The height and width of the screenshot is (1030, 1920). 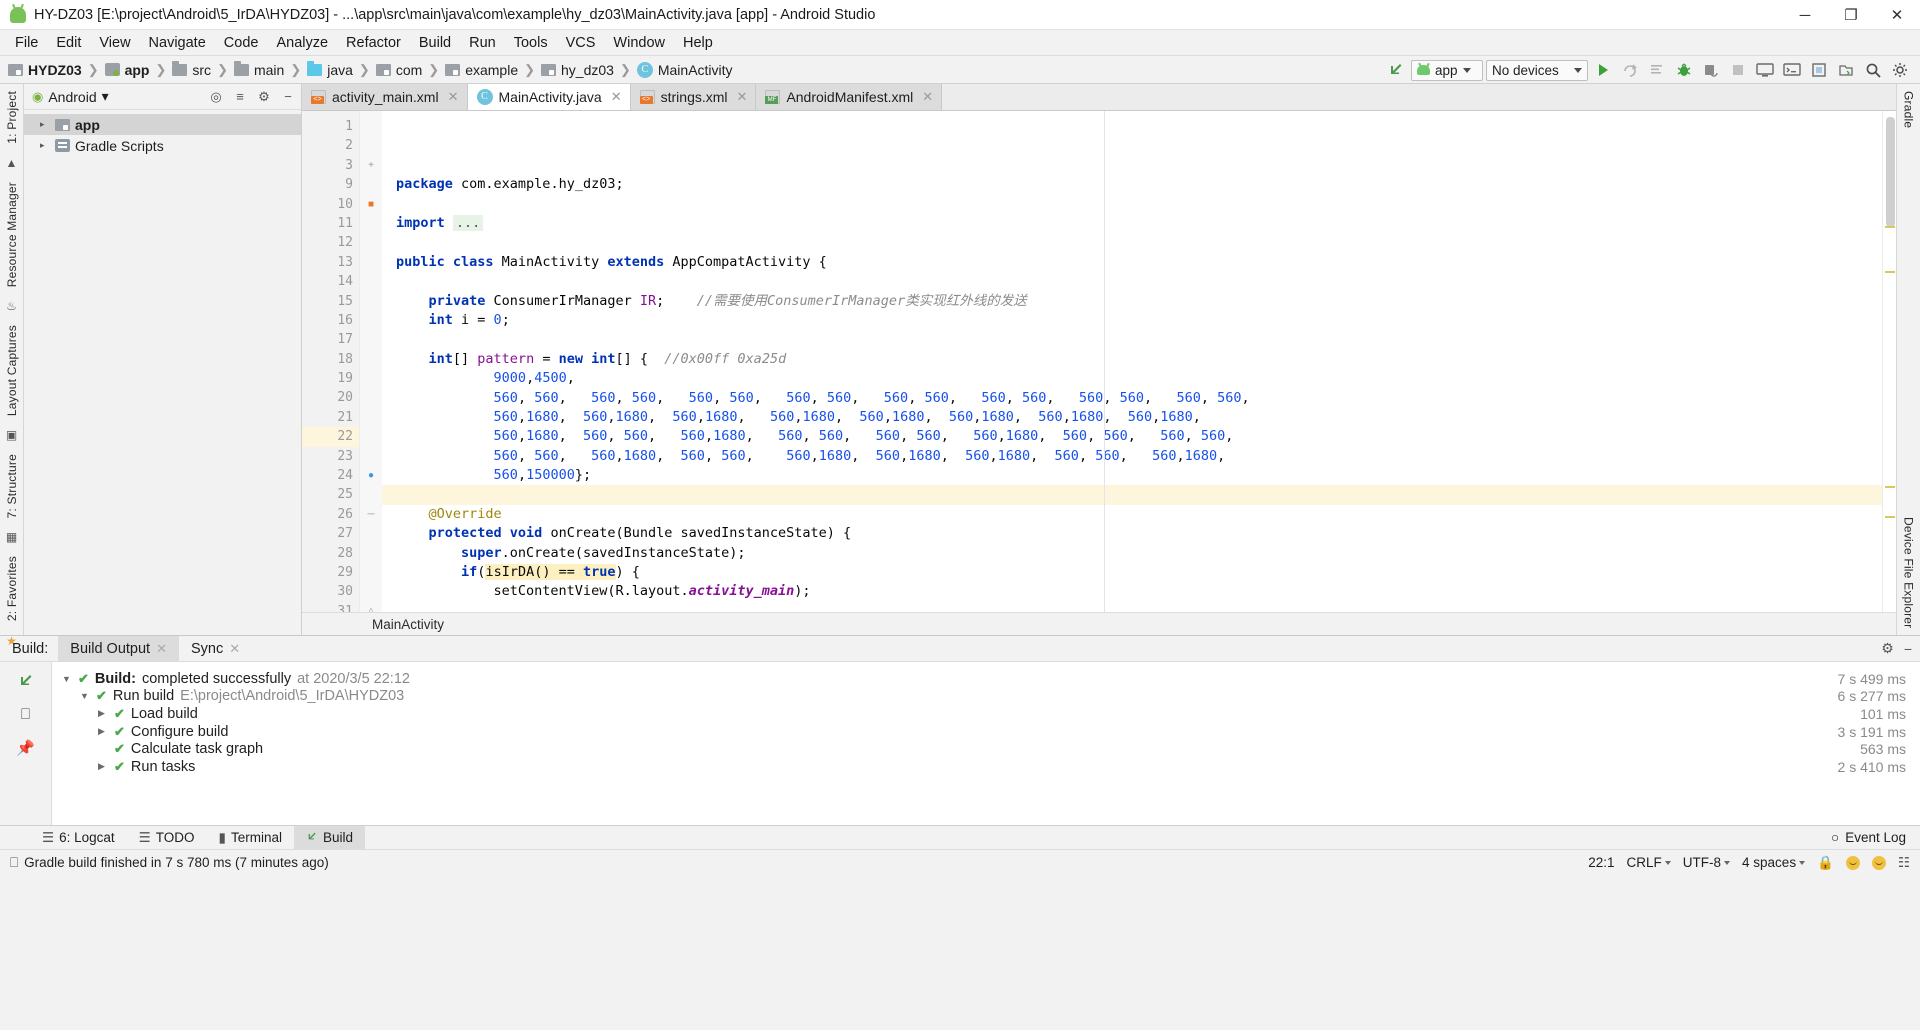 What do you see at coordinates (577, 70) in the screenshot?
I see `breadcrumb-hy-dz03: hy_dz03` at bounding box center [577, 70].